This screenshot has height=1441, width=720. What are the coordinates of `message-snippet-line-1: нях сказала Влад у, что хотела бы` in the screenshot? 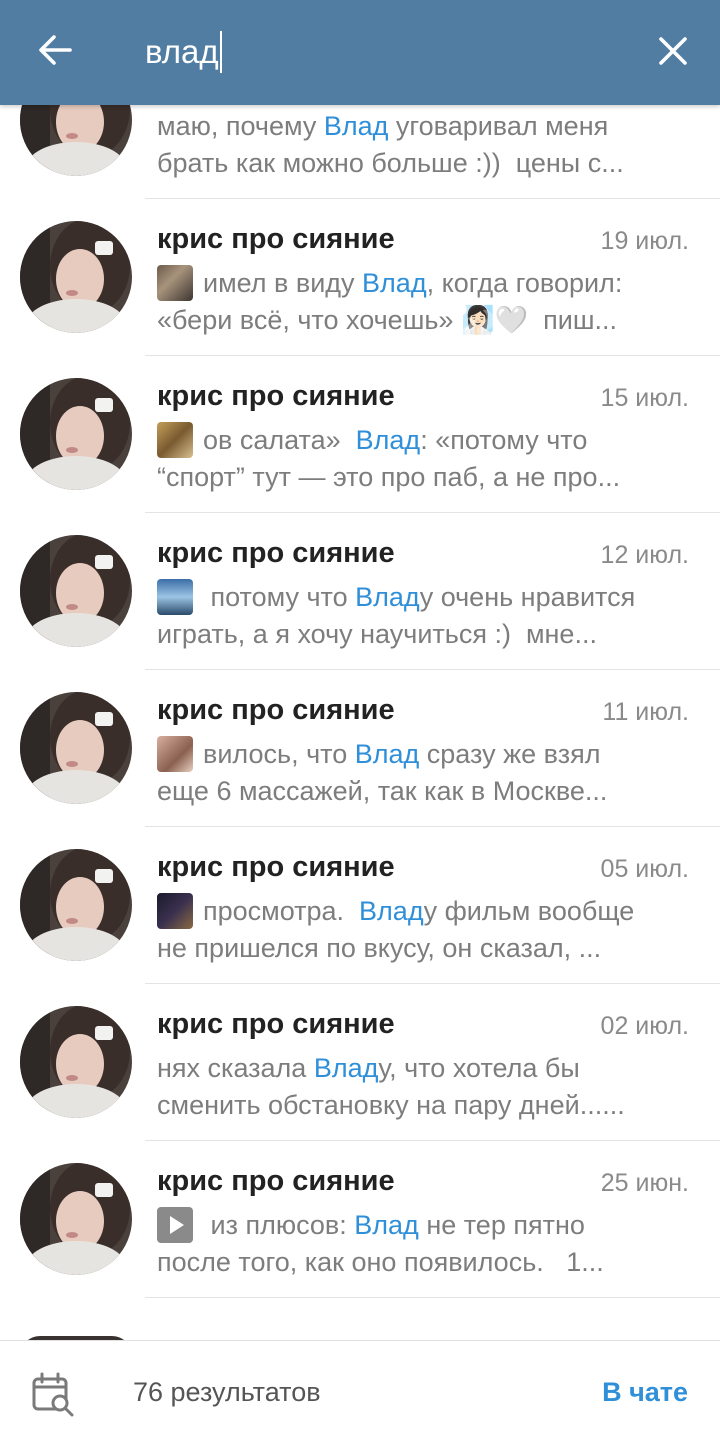 It's located at (422, 1068).